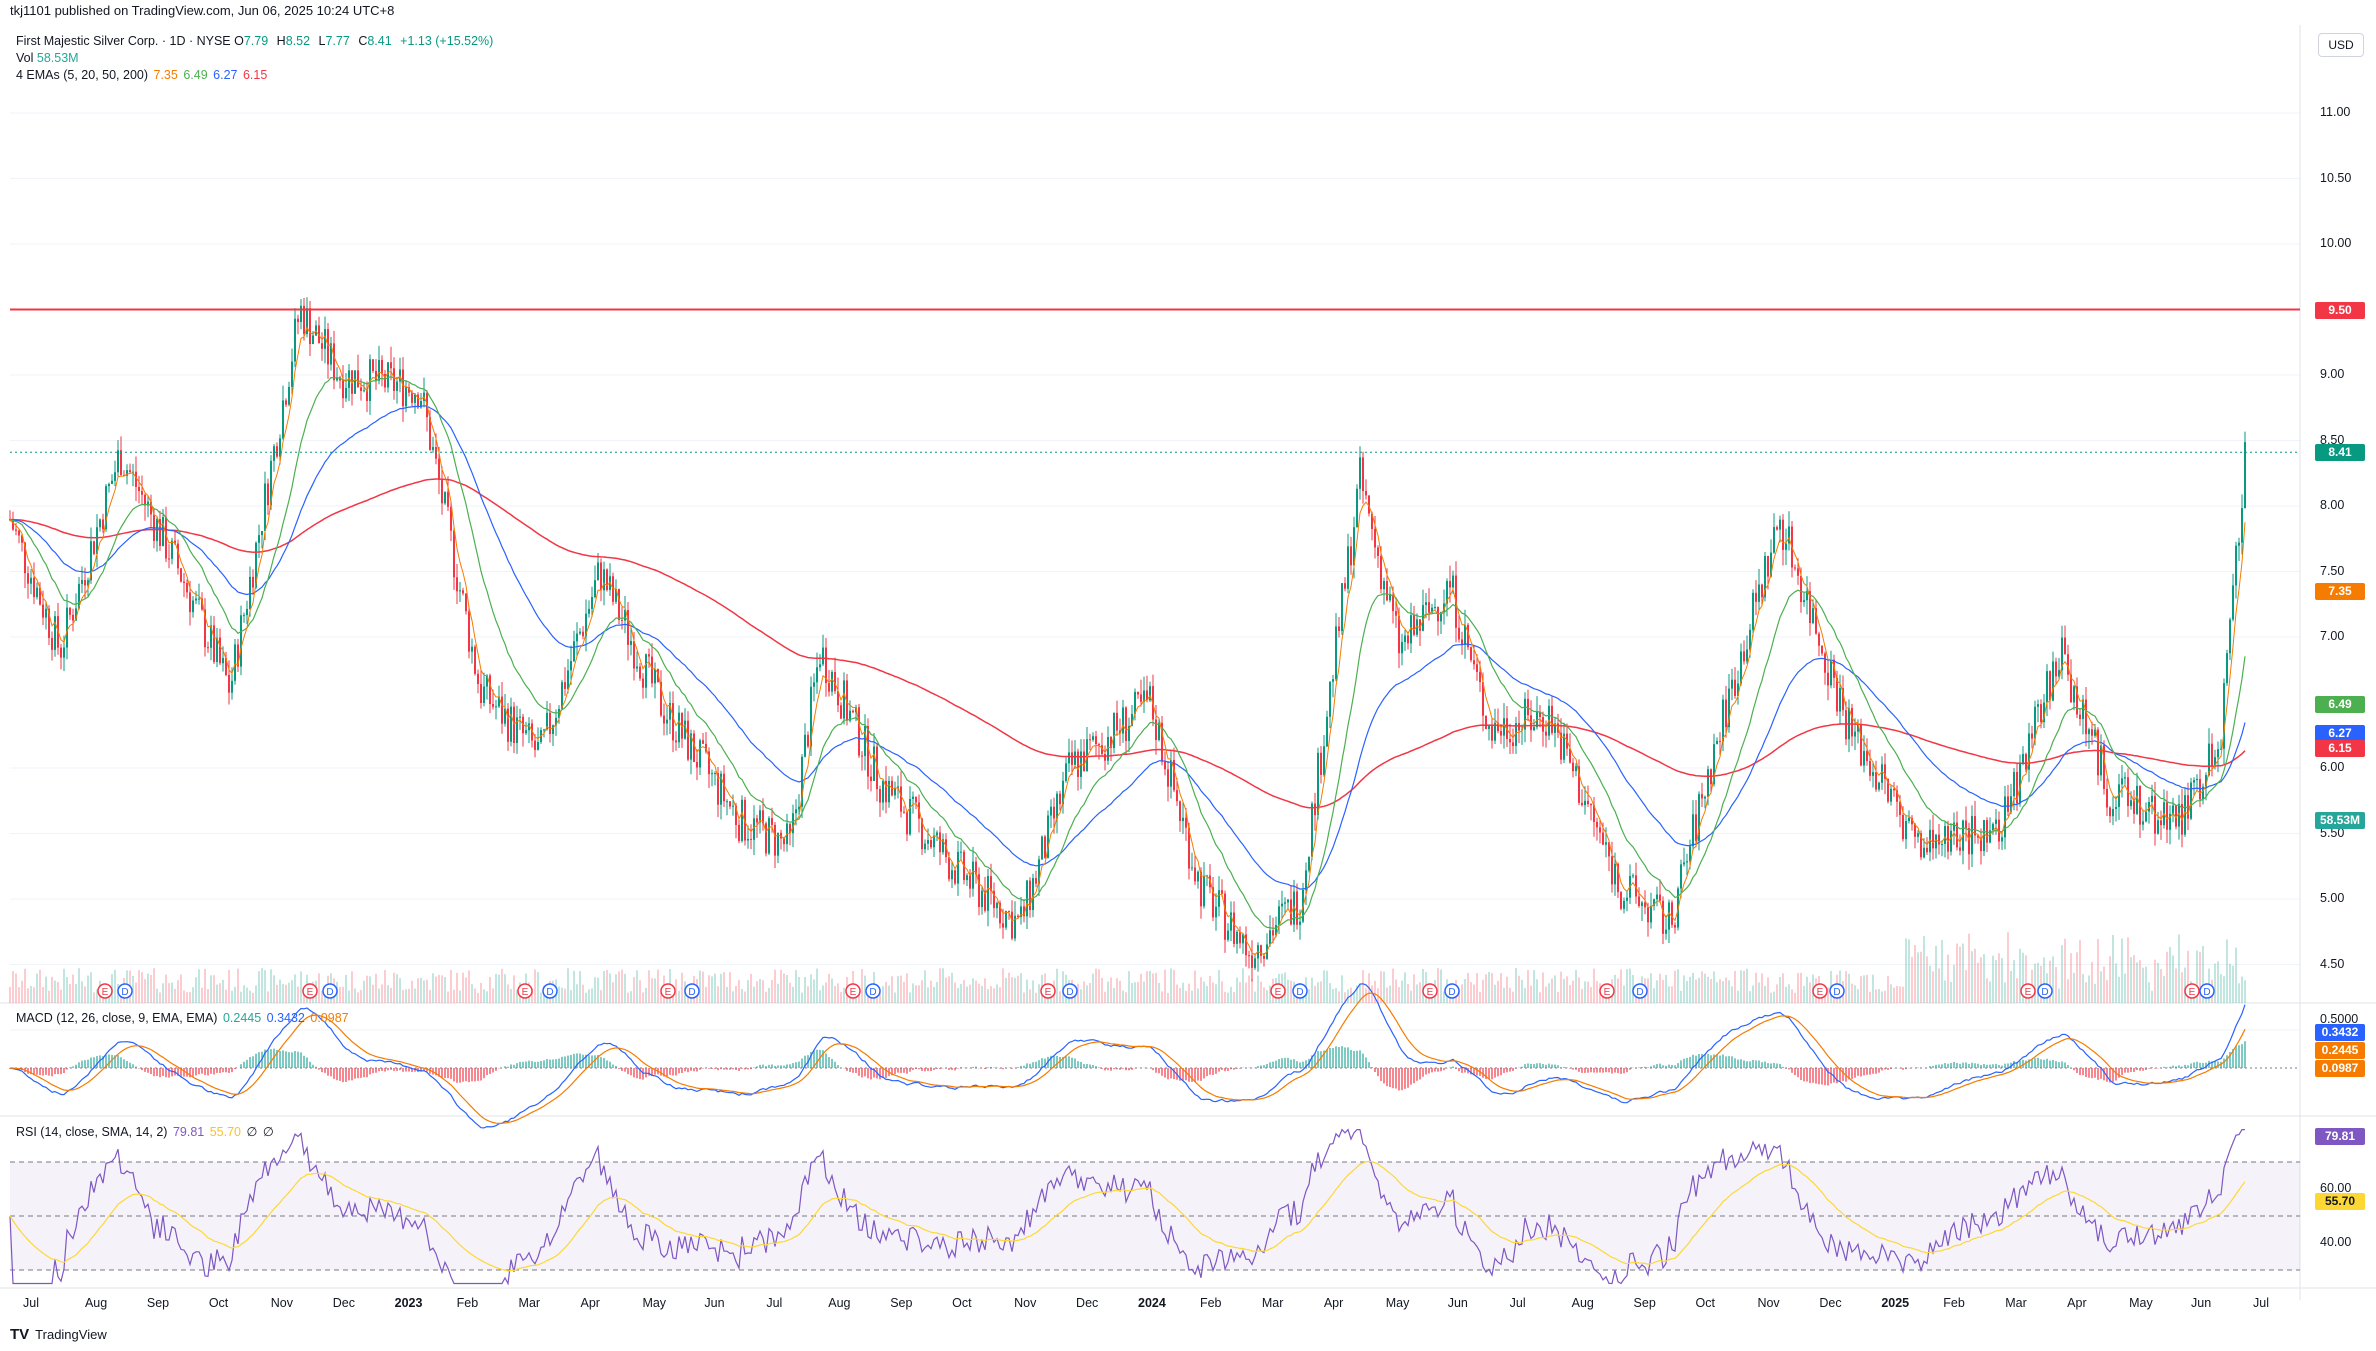  I want to click on rsi-empty-2: ∅, so click(268, 1132).